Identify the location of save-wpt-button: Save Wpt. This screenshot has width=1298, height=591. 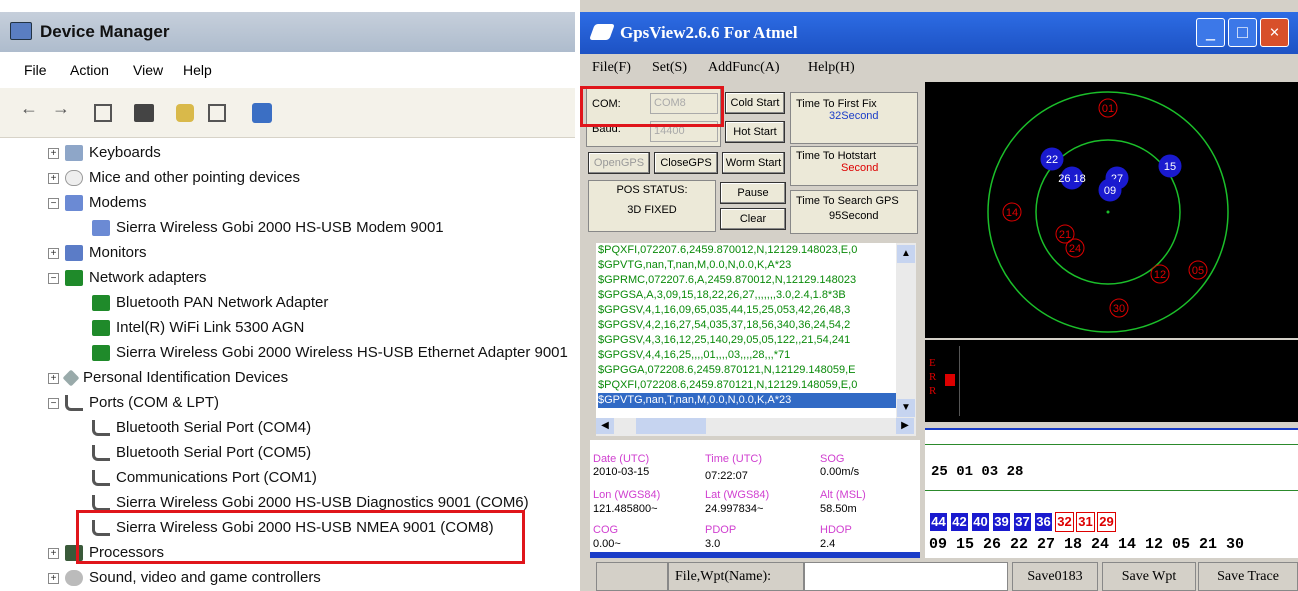
(1149, 576).